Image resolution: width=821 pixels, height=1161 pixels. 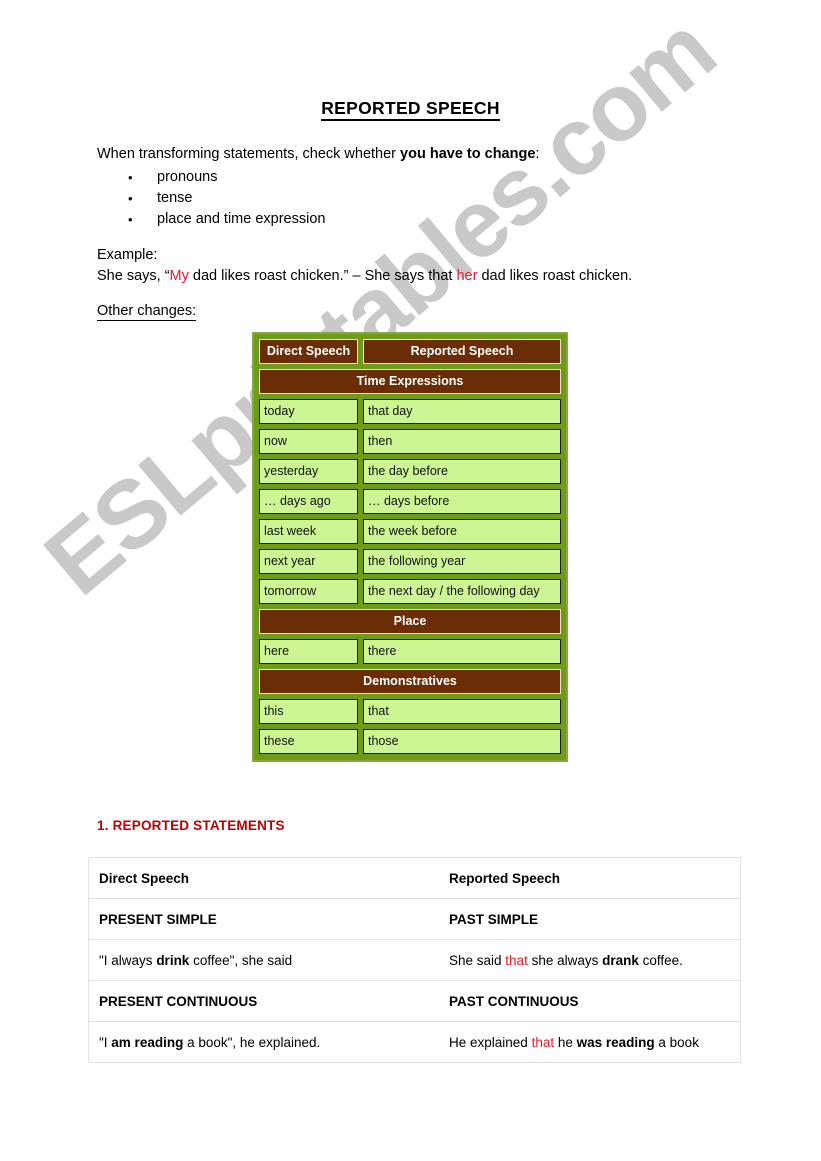 What do you see at coordinates (462, 711) in the screenshot?
I see `cell-reported: that` at bounding box center [462, 711].